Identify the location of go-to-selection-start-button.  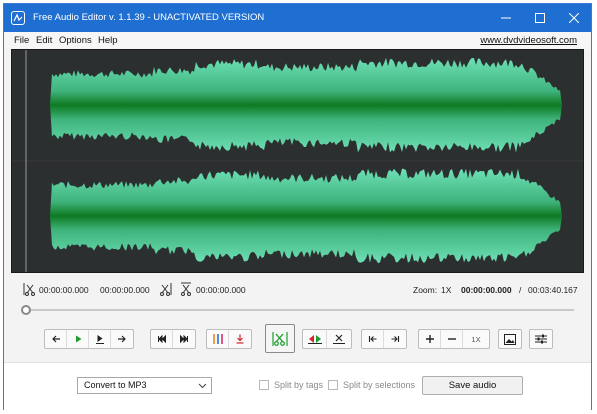
(373, 339).